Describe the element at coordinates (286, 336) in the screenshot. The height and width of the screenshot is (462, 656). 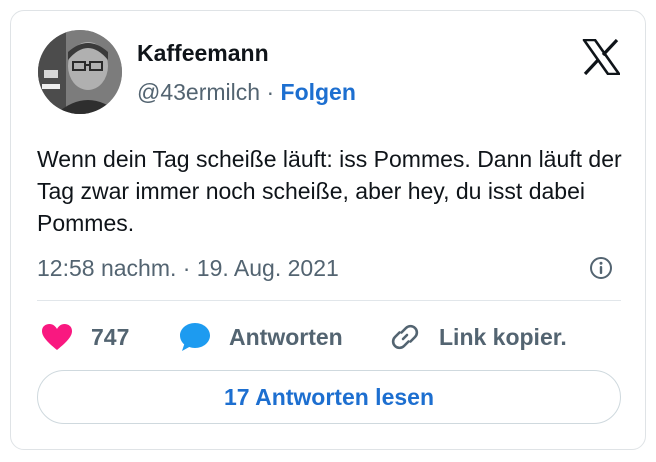
I see `reply-label: Antworten` at that location.